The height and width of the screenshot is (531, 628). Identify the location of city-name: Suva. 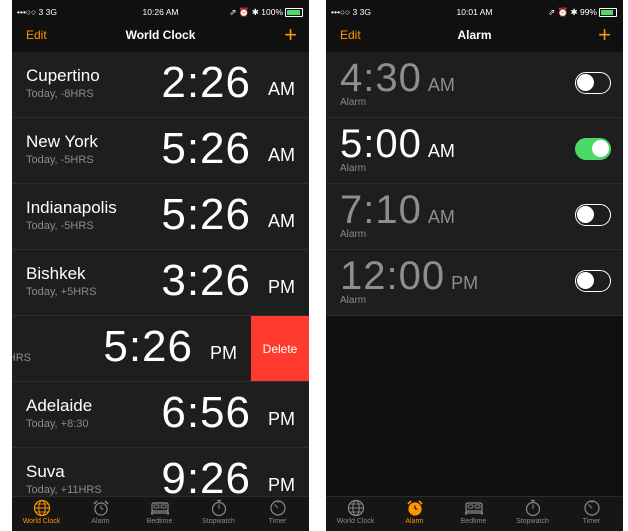
(45, 471).